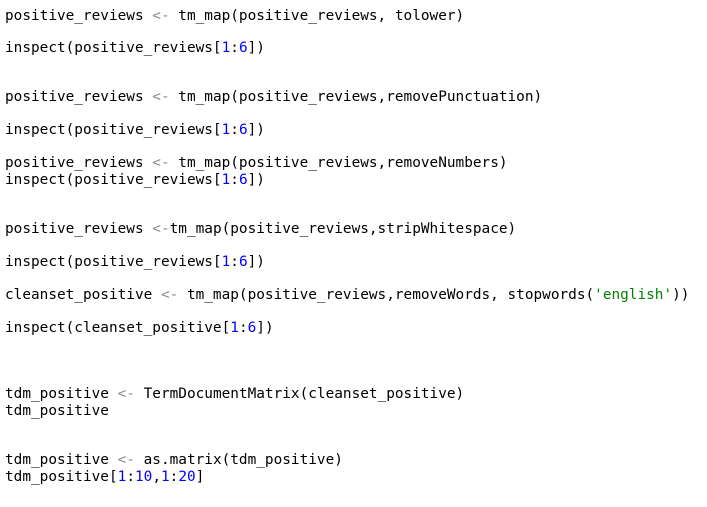 The image size is (707, 507). What do you see at coordinates (681, 295) in the screenshot?
I see `code-token: ))` at bounding box center [681, 295].